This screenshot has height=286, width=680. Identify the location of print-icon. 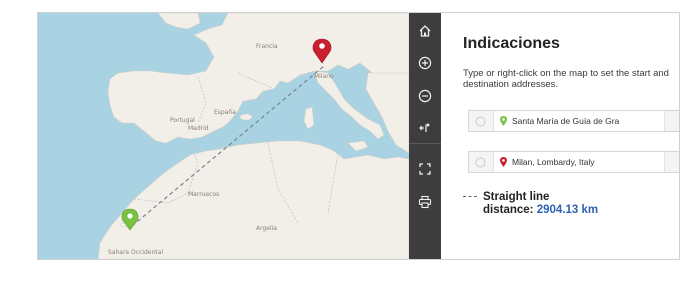
(425, 202).